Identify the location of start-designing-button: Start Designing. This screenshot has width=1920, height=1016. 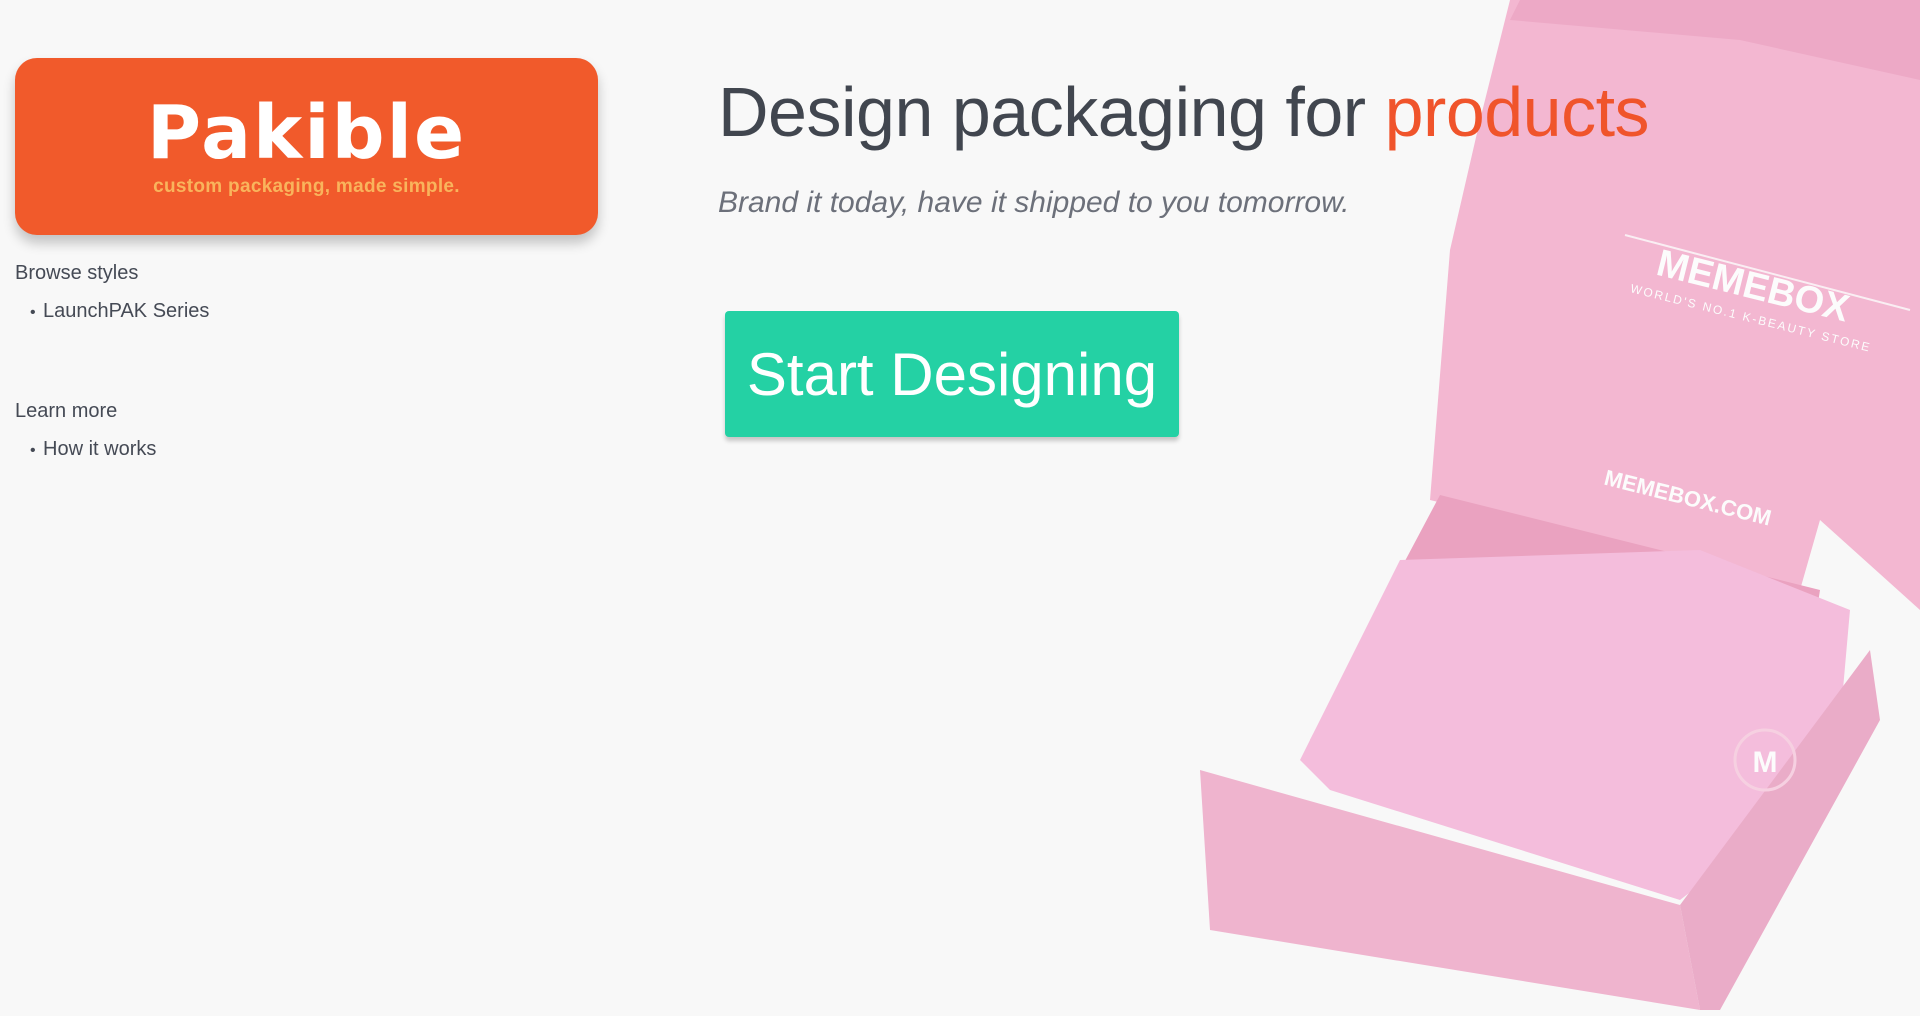
(952, 374).